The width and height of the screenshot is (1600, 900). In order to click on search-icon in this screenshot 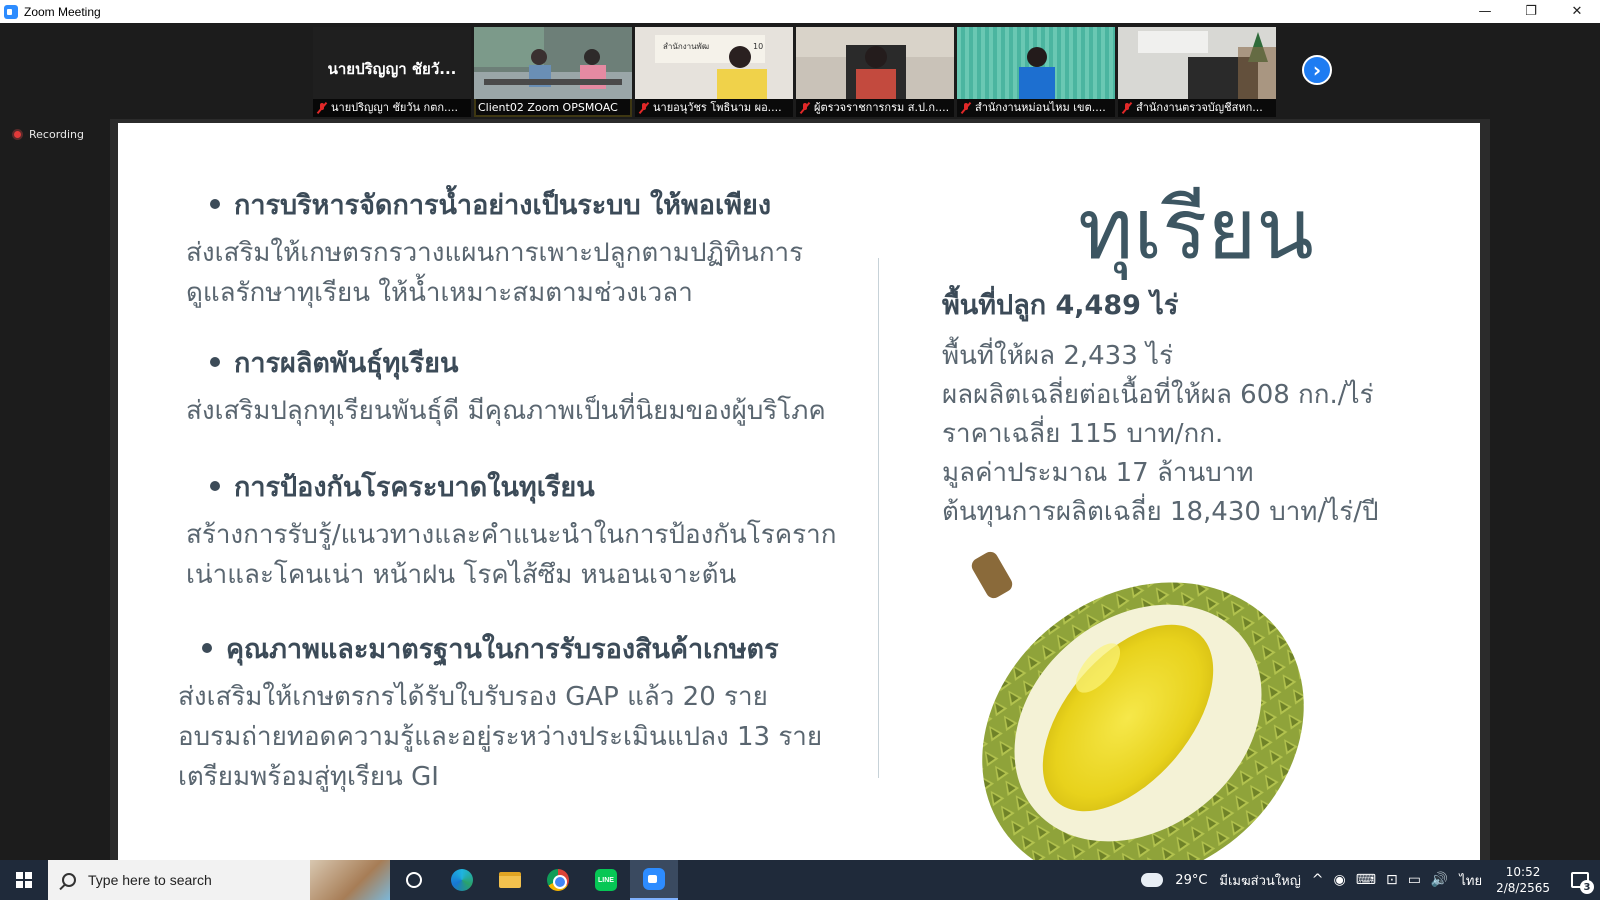, I will do `click(69, 880)`.